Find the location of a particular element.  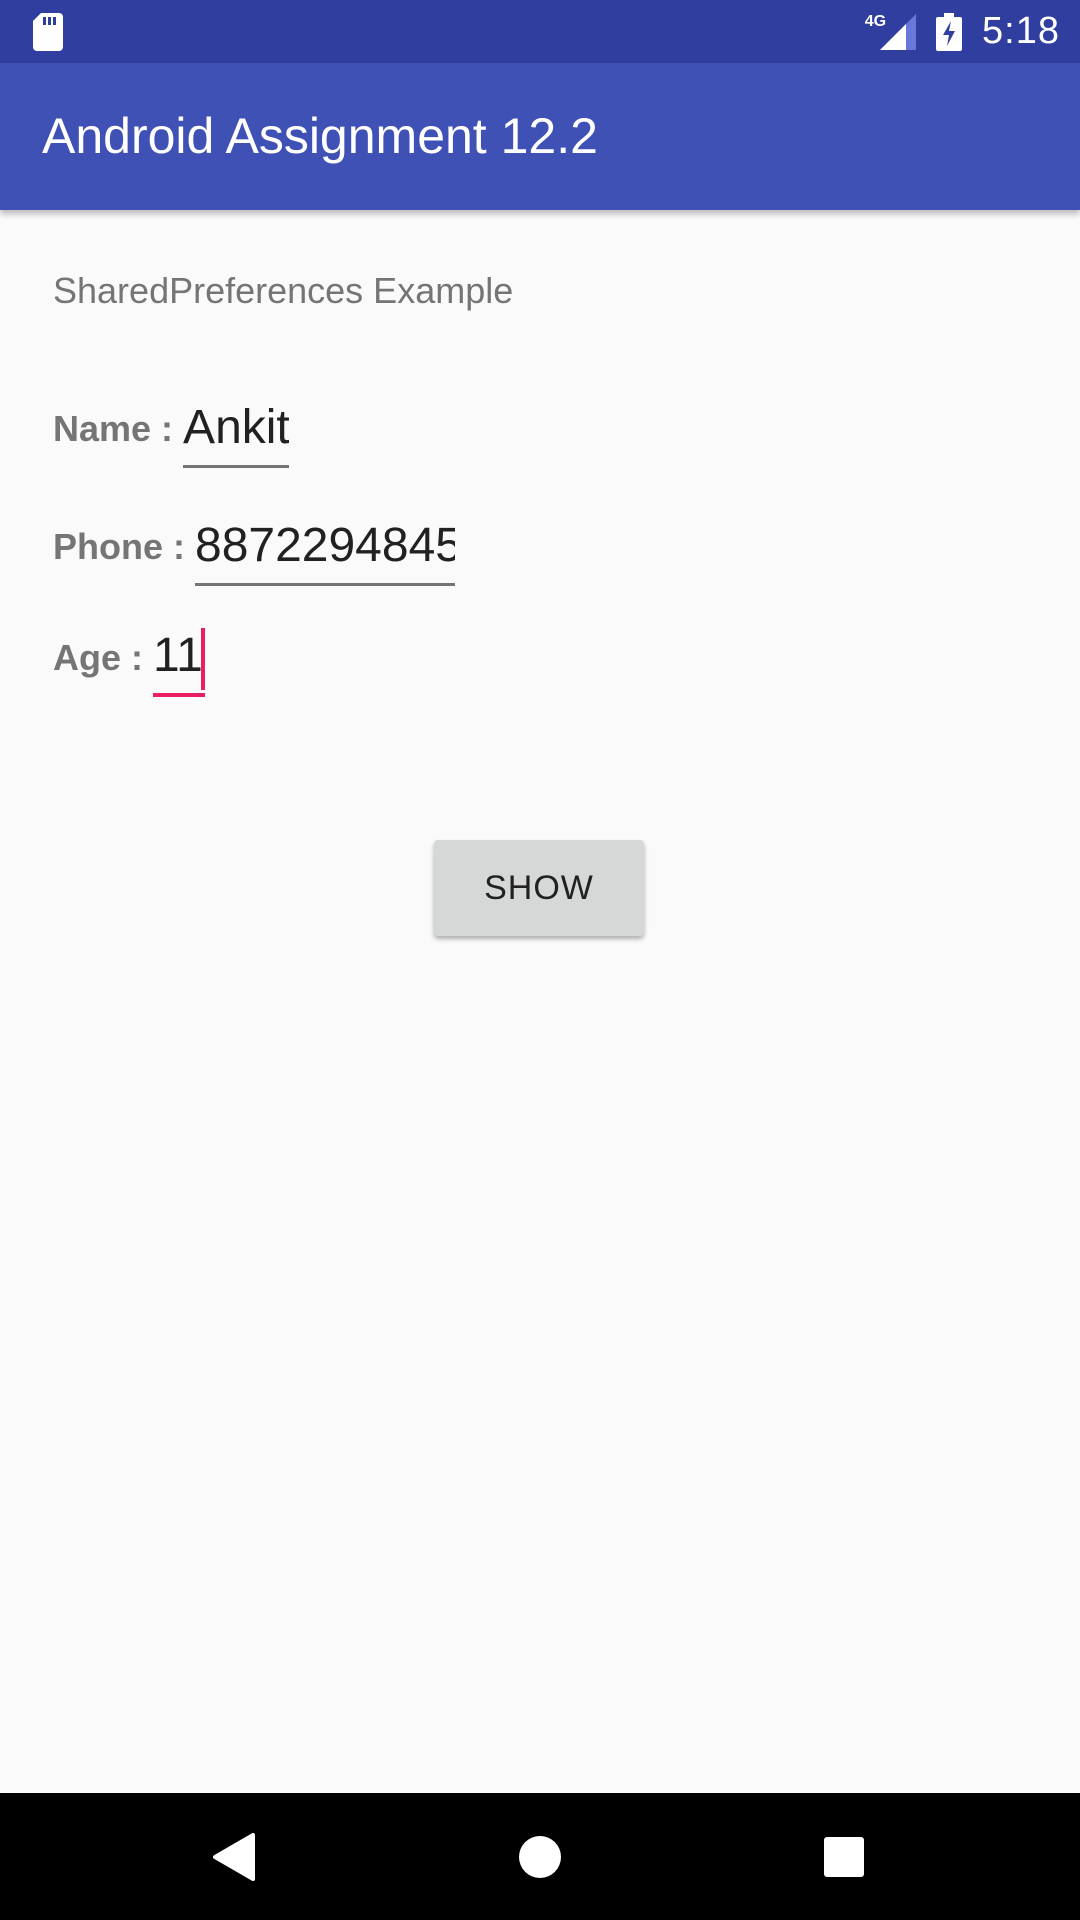

home-icon is located at coordinates (540, 1856).